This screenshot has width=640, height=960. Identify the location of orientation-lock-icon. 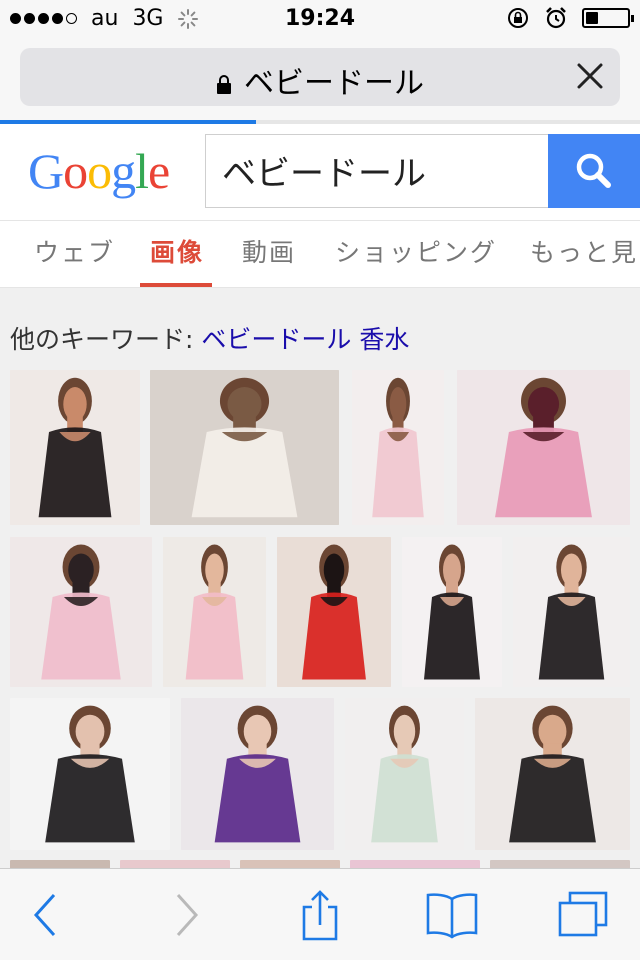
(518, 18).